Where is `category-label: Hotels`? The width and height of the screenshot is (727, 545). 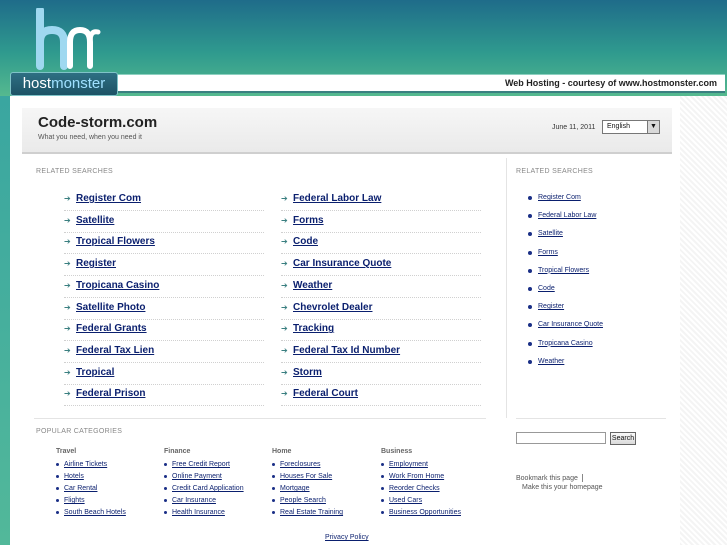
category-label: Hotels is located at coordinates (74, 476).